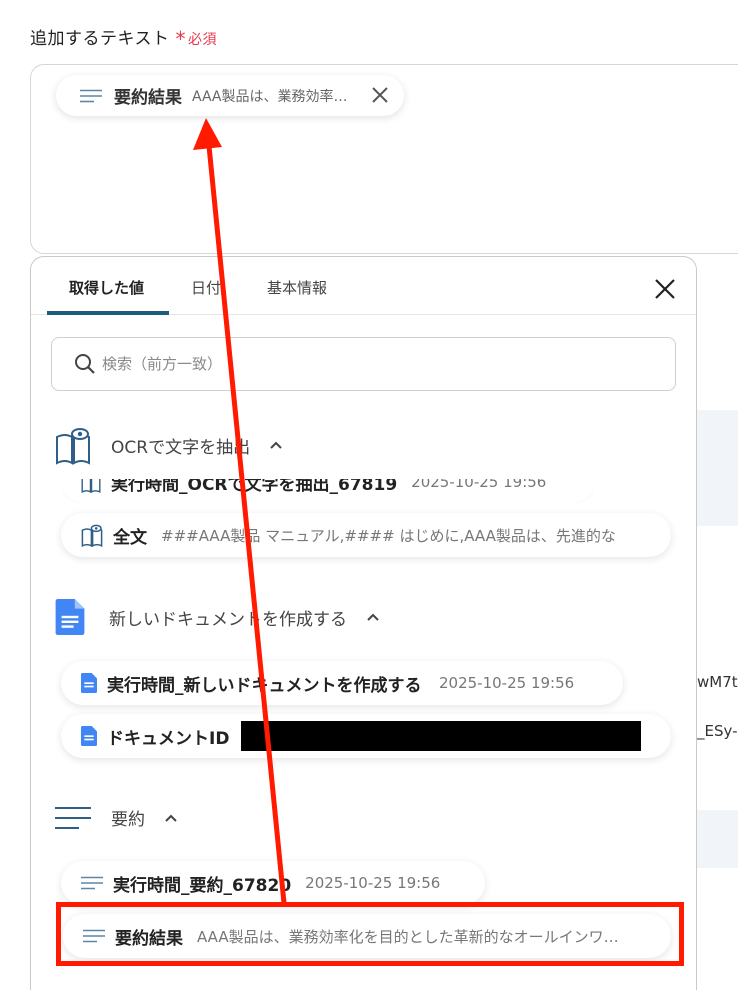 The height and width of the screenshot is (990, 738). I want to click on item-value: ###AAA製品 マニュアル,#### はじめに,AAA製品は、先進的な, so click(388, 535).